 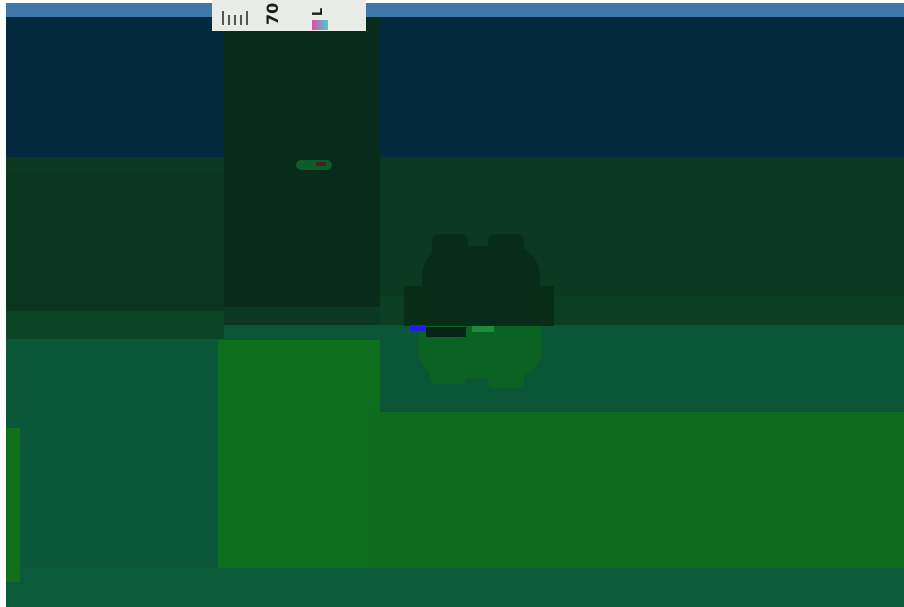 I want to click on blue-pixel-artifact, so click(x=418, y=328).